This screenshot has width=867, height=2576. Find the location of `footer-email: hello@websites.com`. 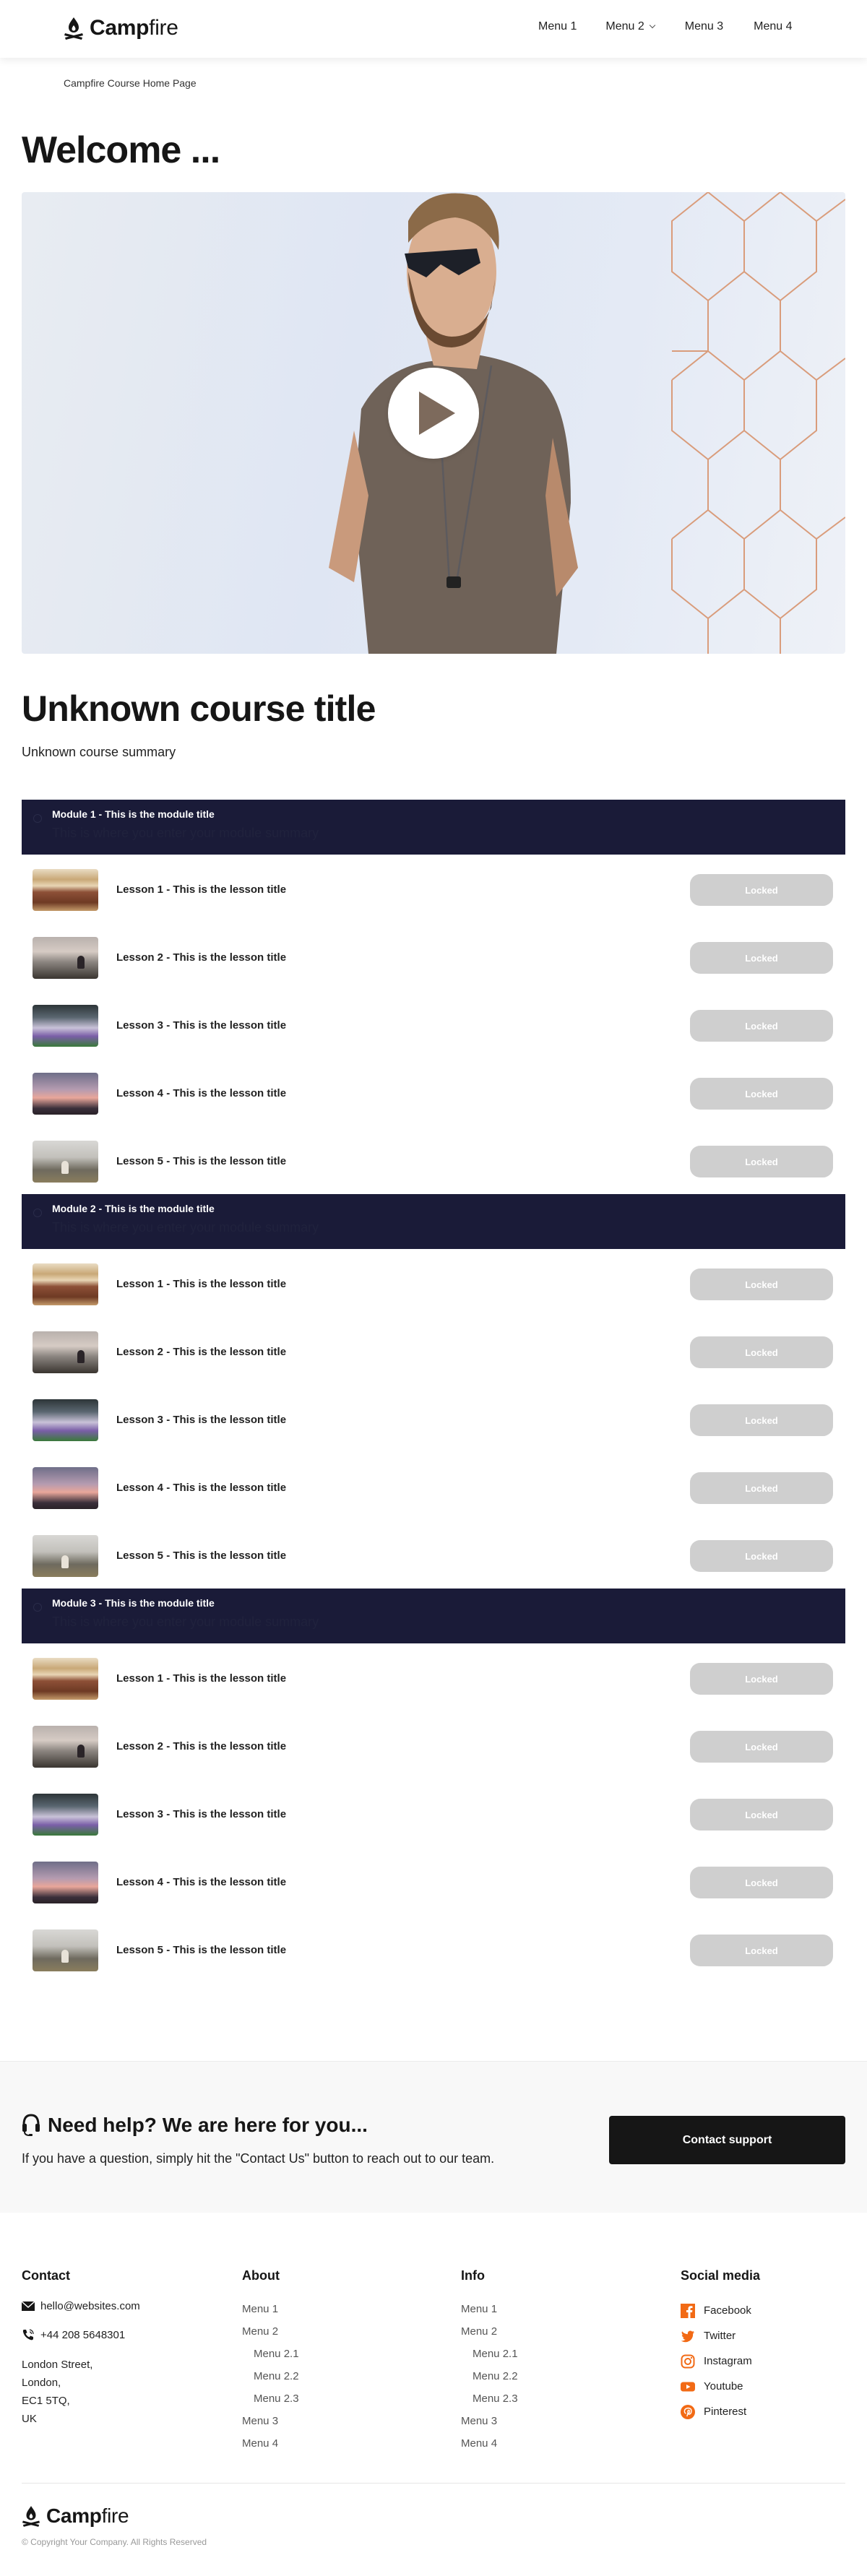

footer-email: hello@websites.com is located at coordinates (81, 2306).